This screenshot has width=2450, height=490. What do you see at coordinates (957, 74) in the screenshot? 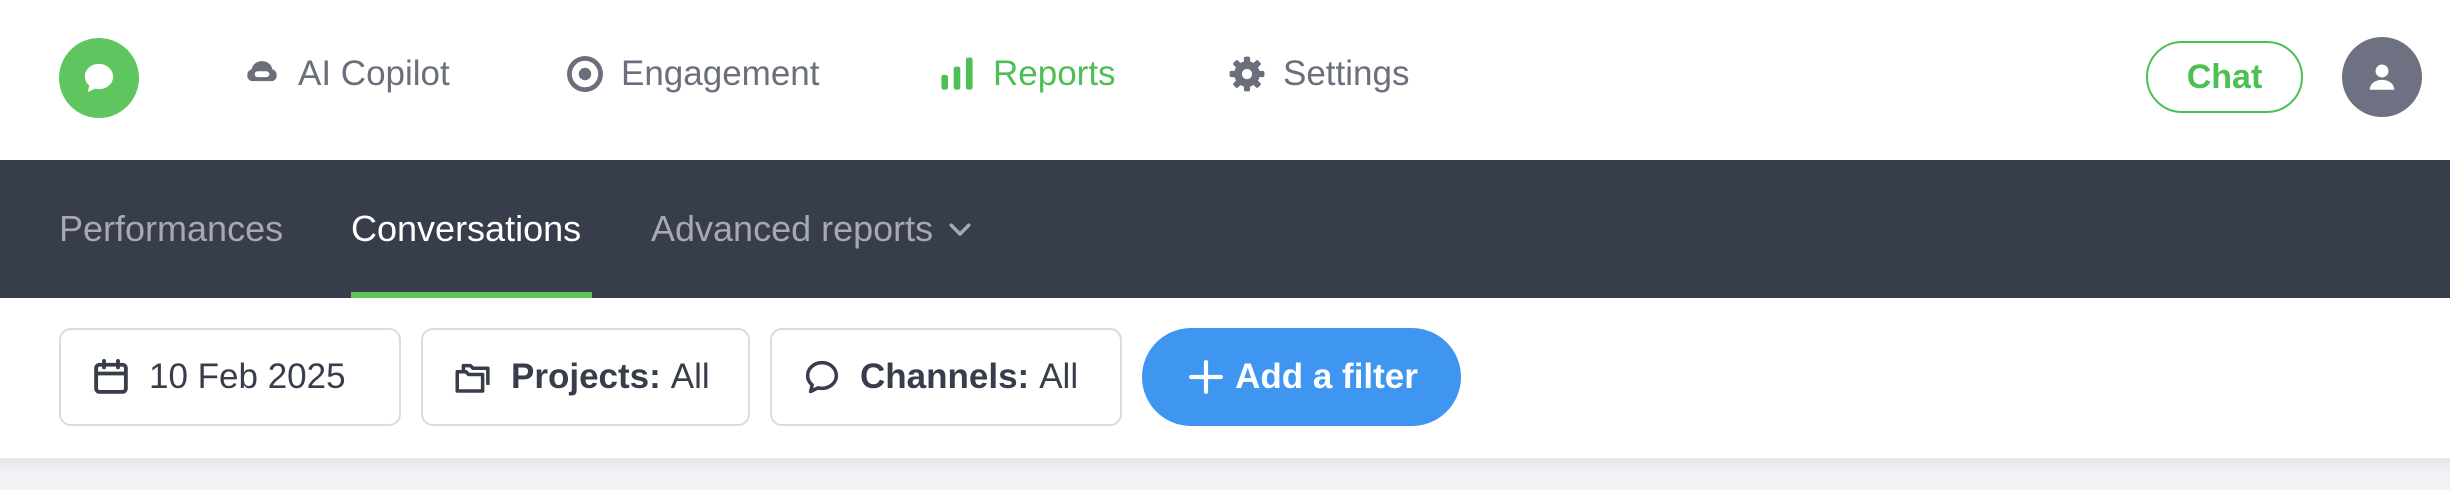
I see `bar-chart-icon` at bounding box center [957, 74].